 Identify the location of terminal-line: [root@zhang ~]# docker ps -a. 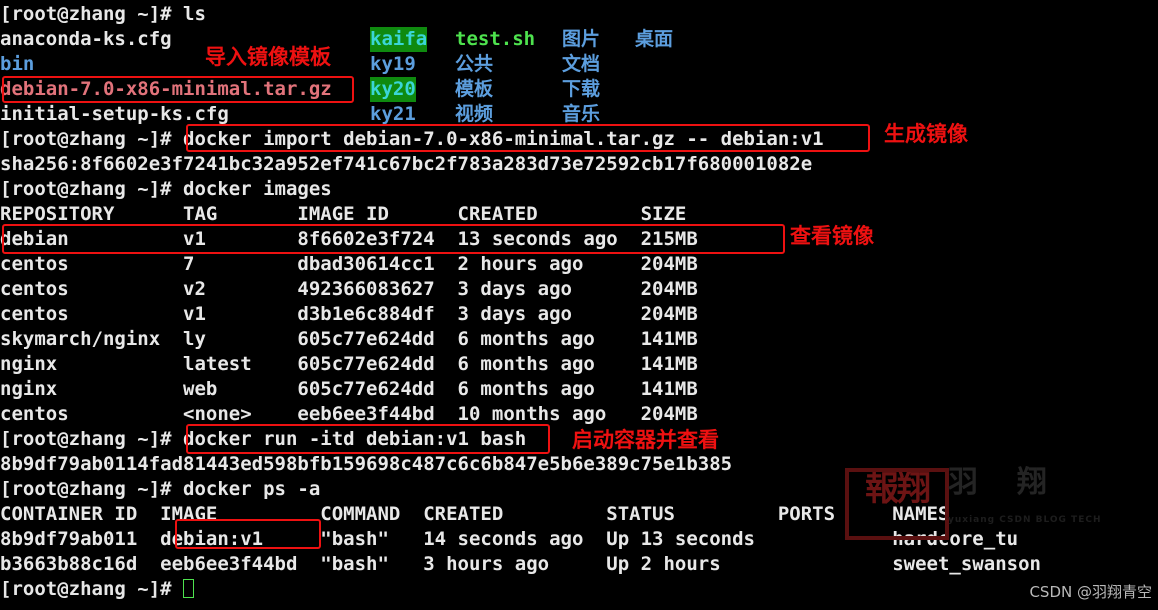
(160, 489).